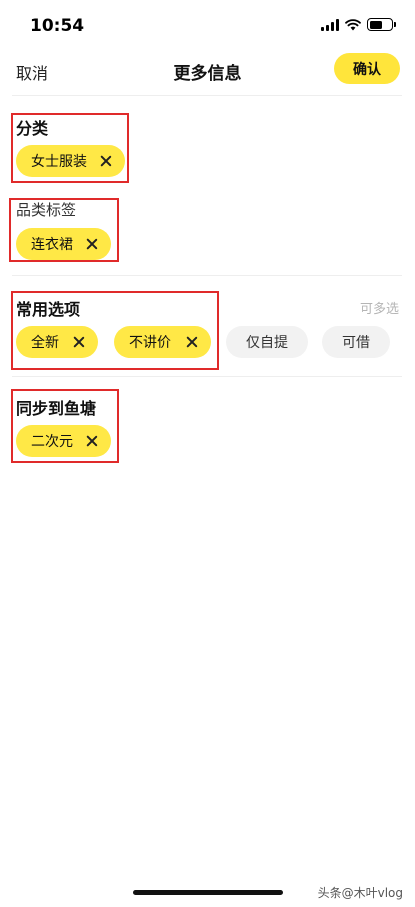 This screenshot has width=415, height=907. Describe the element at coordinates (207, 95) in the screenshot. I see `header-divider` at that location.